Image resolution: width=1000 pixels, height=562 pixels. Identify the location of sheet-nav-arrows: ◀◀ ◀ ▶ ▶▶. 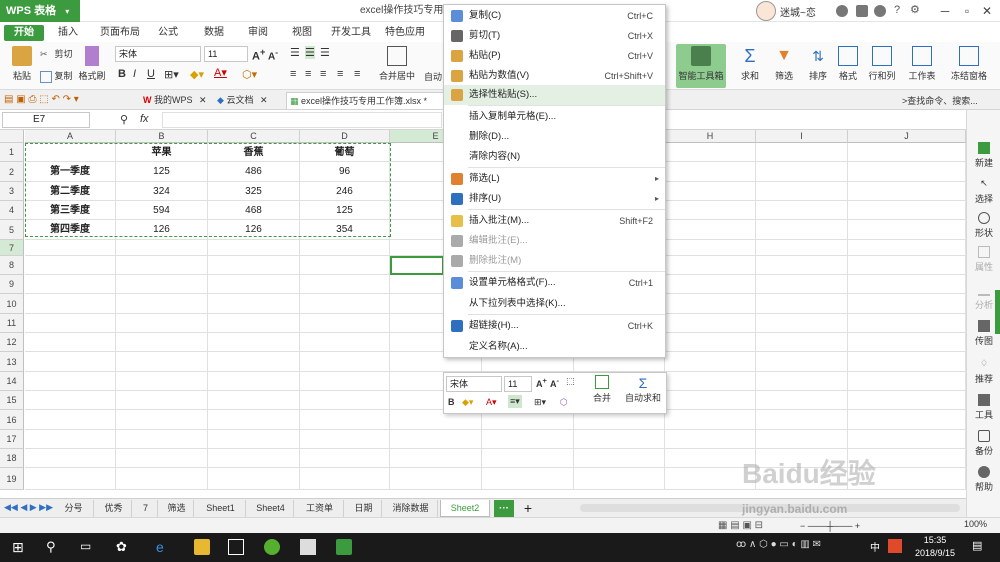
(28, 507).